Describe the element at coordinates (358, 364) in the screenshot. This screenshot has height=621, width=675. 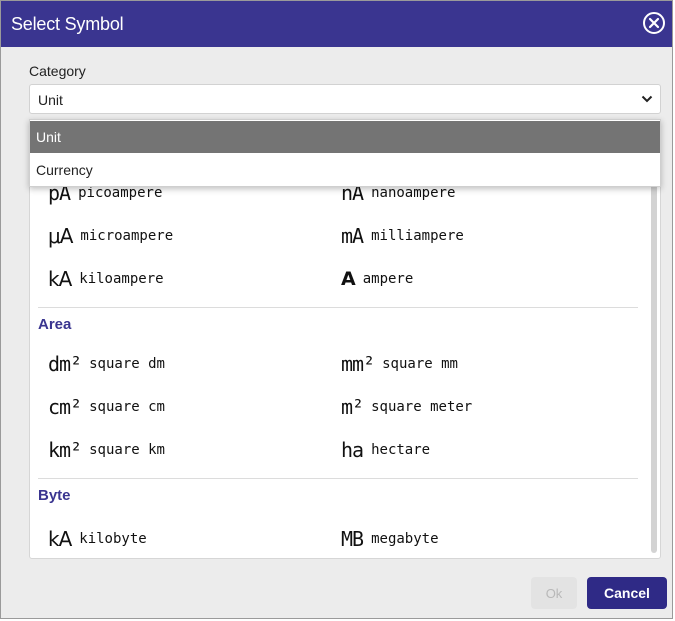
I see `symbol-glyph: mm²` at that location.